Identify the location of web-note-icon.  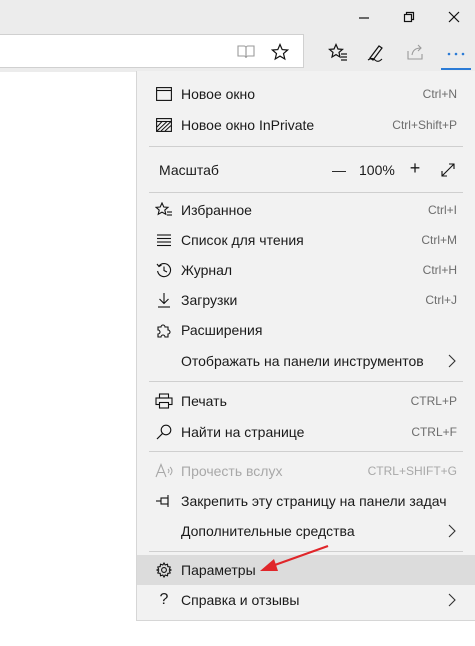
(376, 52).